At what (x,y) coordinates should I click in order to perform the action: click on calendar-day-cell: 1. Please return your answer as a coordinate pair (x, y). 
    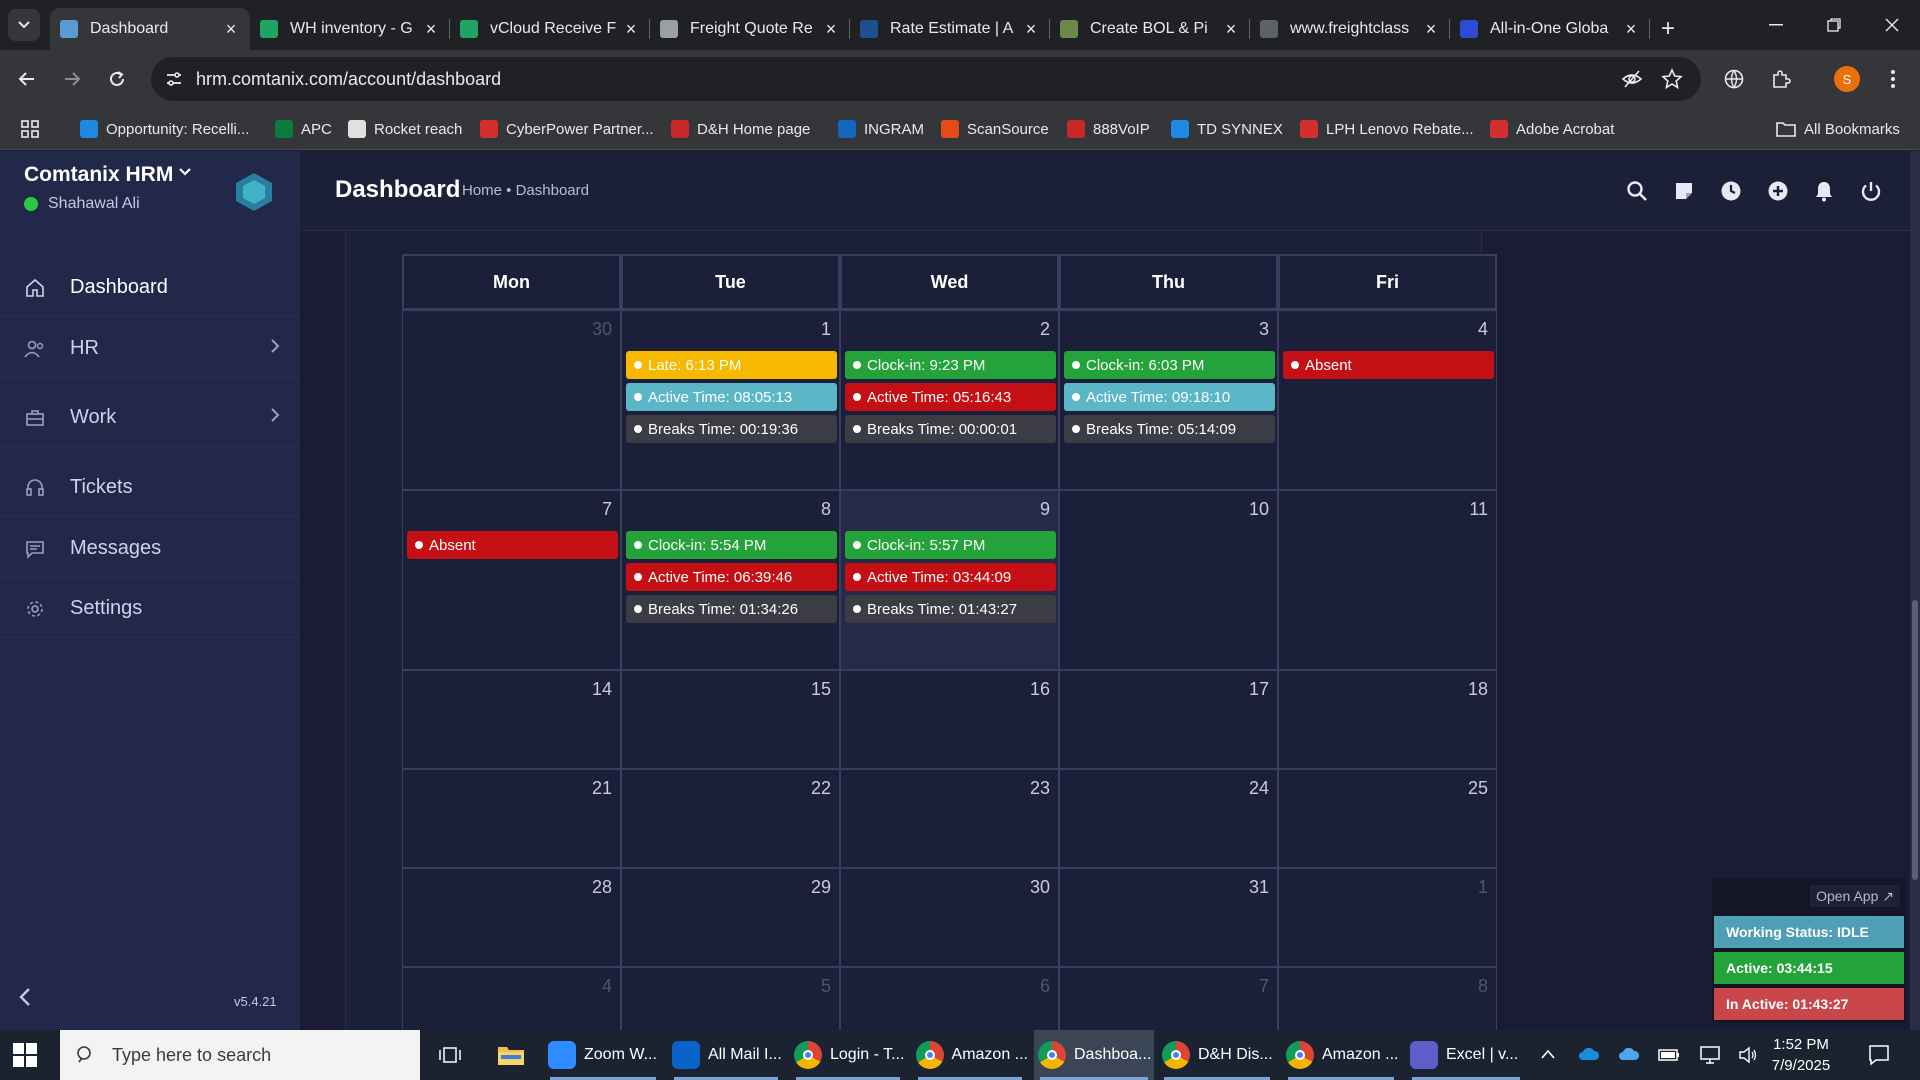
    Looking at the image, I should click on (1387, 917).